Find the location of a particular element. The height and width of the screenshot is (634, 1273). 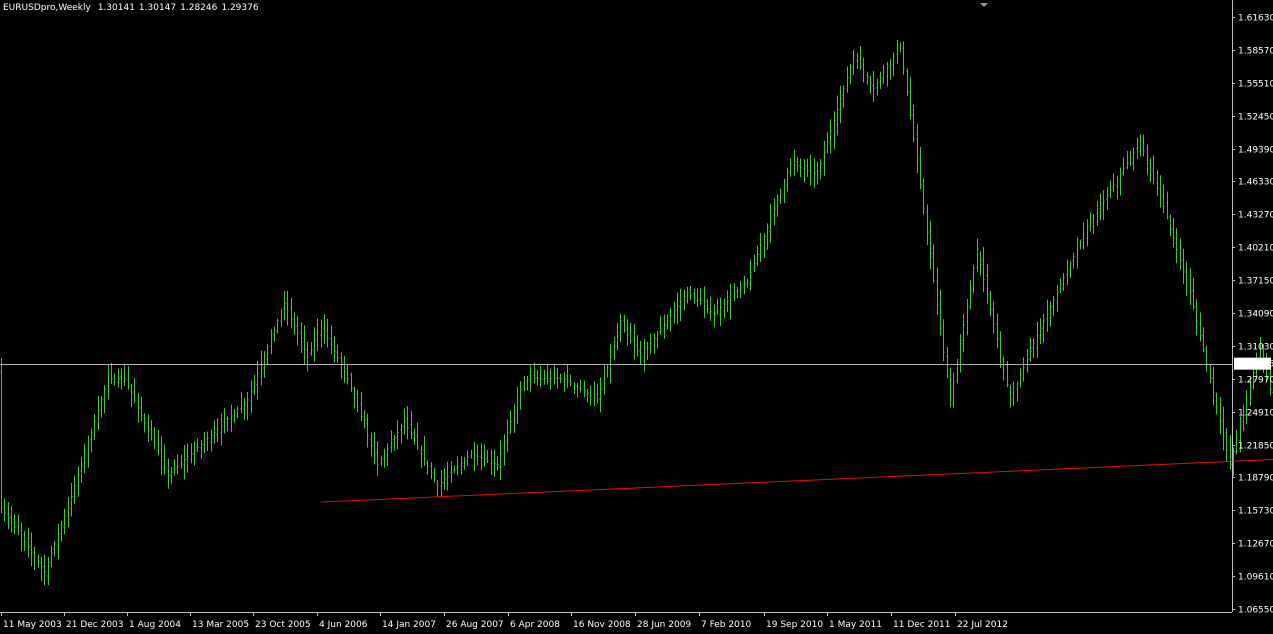

support-trendline is located at coordinates (796, 480).